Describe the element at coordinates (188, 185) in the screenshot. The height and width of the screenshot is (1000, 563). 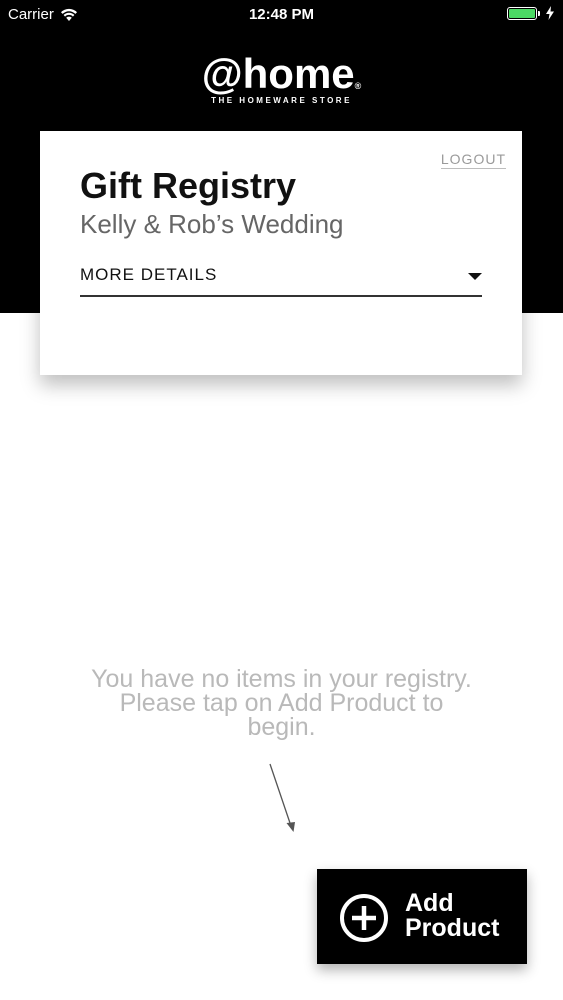
I see `page-title: Gift Registry` at that location.